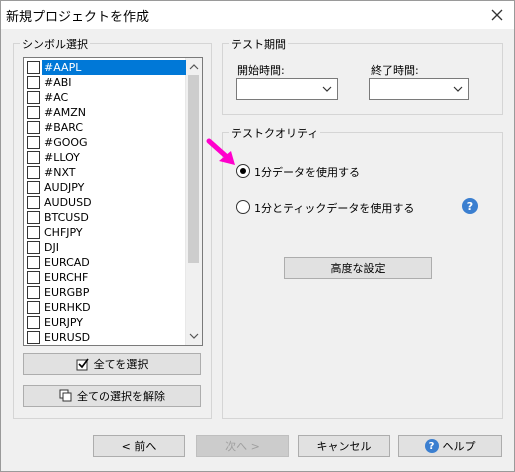  I want to click on symbol-row: EURUSD, so click(105, 337).